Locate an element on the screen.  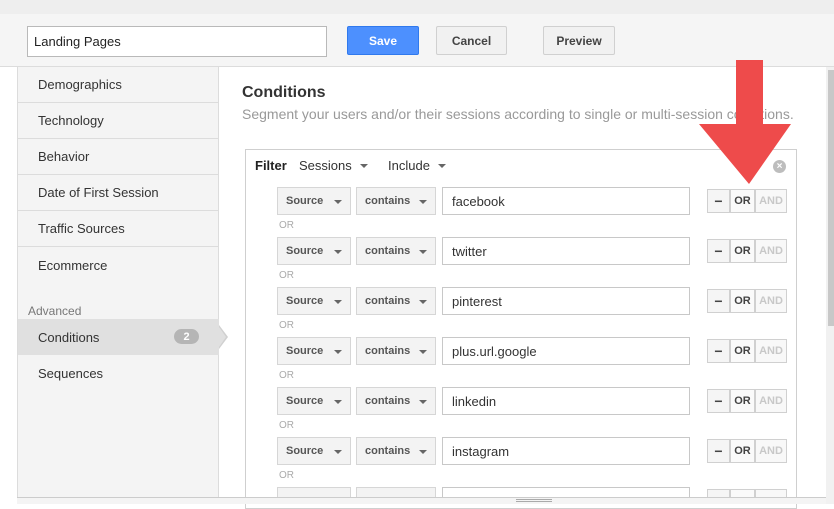
sidebar-item-demographics: Demographics is located at coordinates (118, 85).